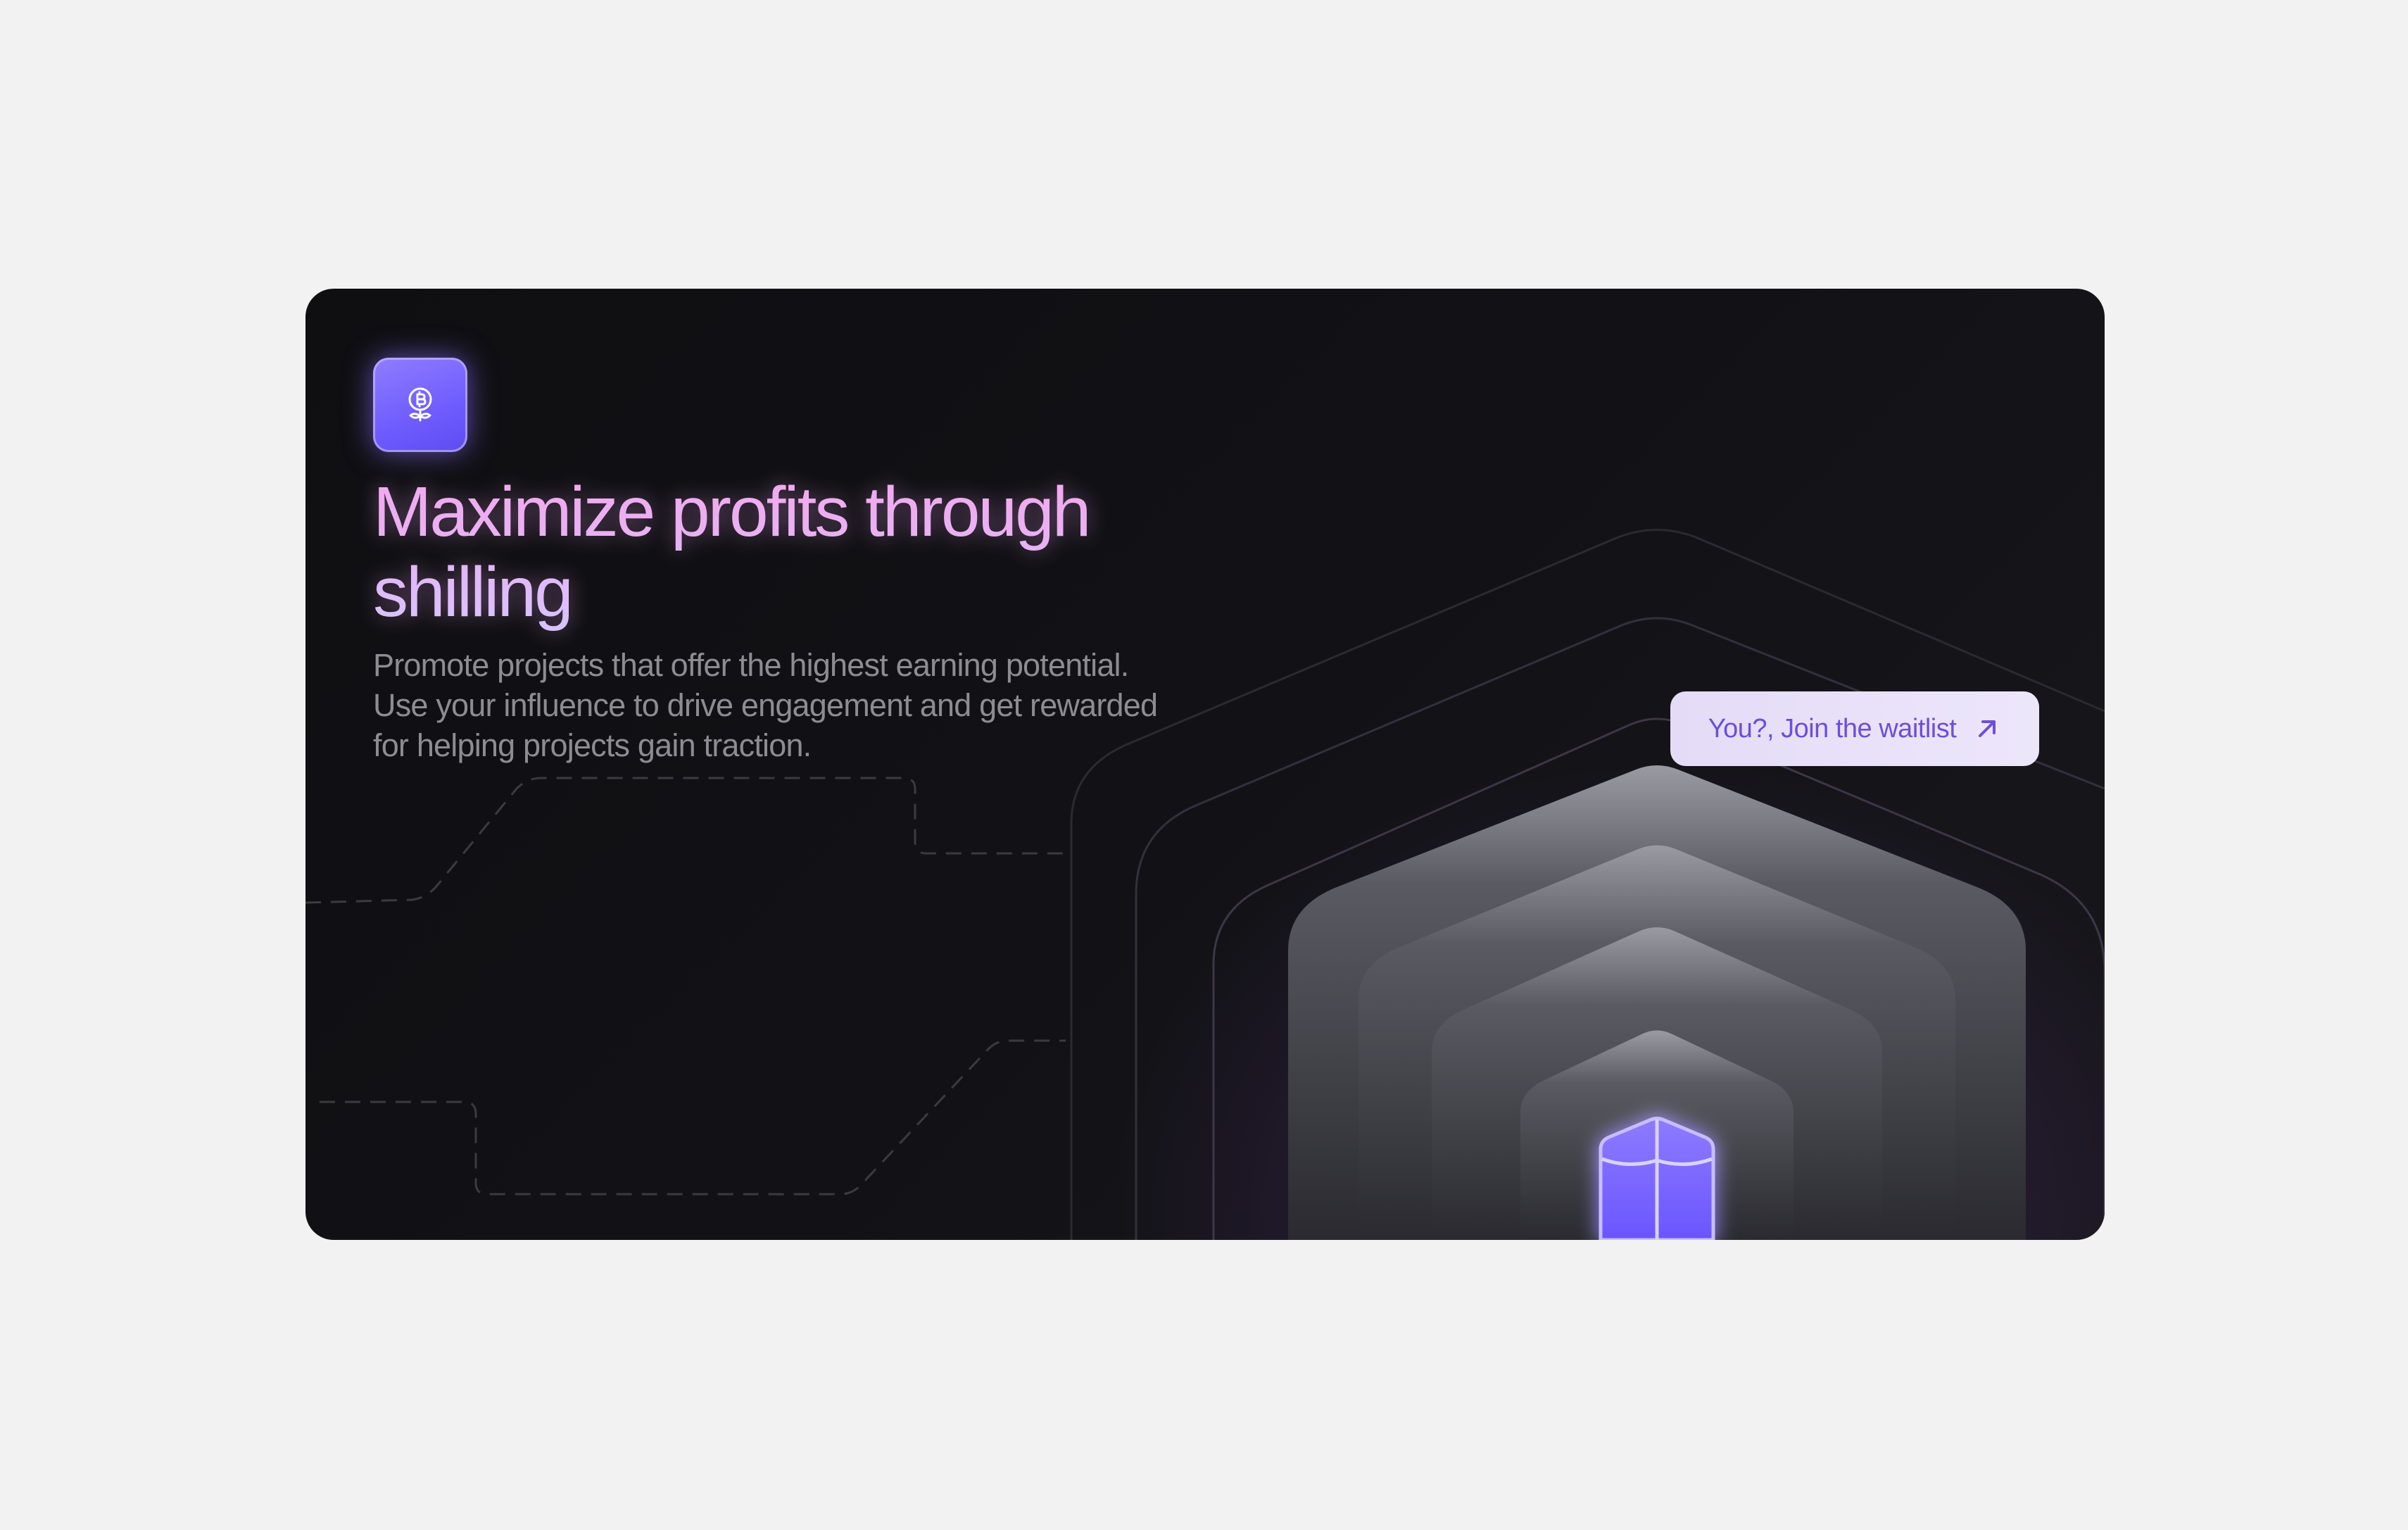  What do you see at coordinates (1657, 1178) in the screenshot?
I see `shield-icon` at bounding box center [1657, 1178].